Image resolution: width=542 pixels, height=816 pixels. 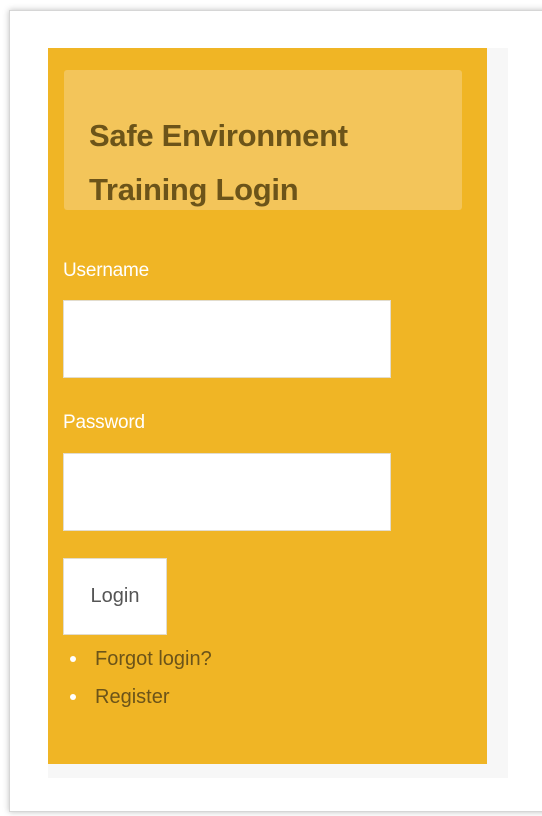 I want to click on page-title: Safe Environment Training Login, so click(x=218, y=162).